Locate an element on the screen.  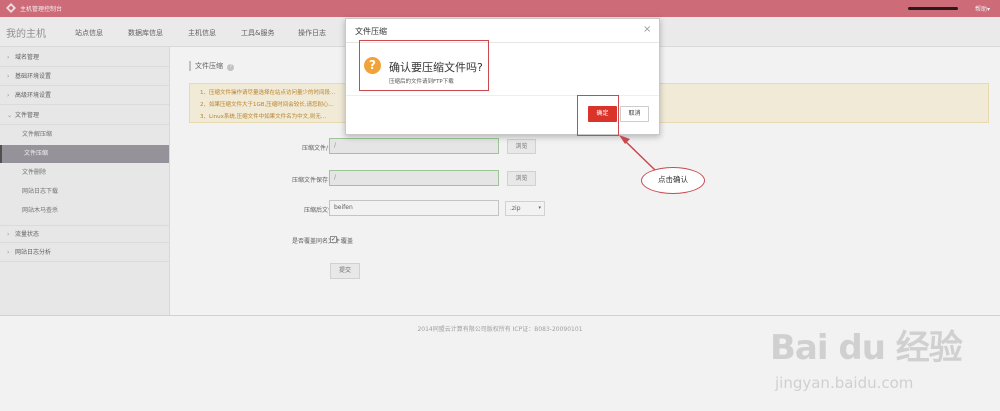
close-icon: × is located at coordinates (647, 29).